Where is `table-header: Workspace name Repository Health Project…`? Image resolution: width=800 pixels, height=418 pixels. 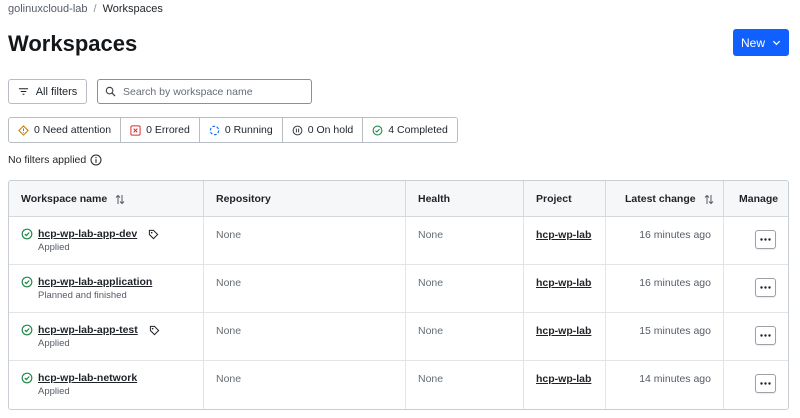
table-header: Workspace name Repository Health Project… is located at coordinates (398, 199).